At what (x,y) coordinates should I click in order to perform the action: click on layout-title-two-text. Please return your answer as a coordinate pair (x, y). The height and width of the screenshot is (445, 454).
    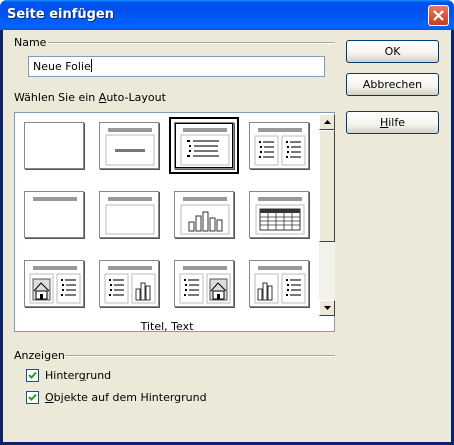
    Looking at the image, I should click on (279, 145).